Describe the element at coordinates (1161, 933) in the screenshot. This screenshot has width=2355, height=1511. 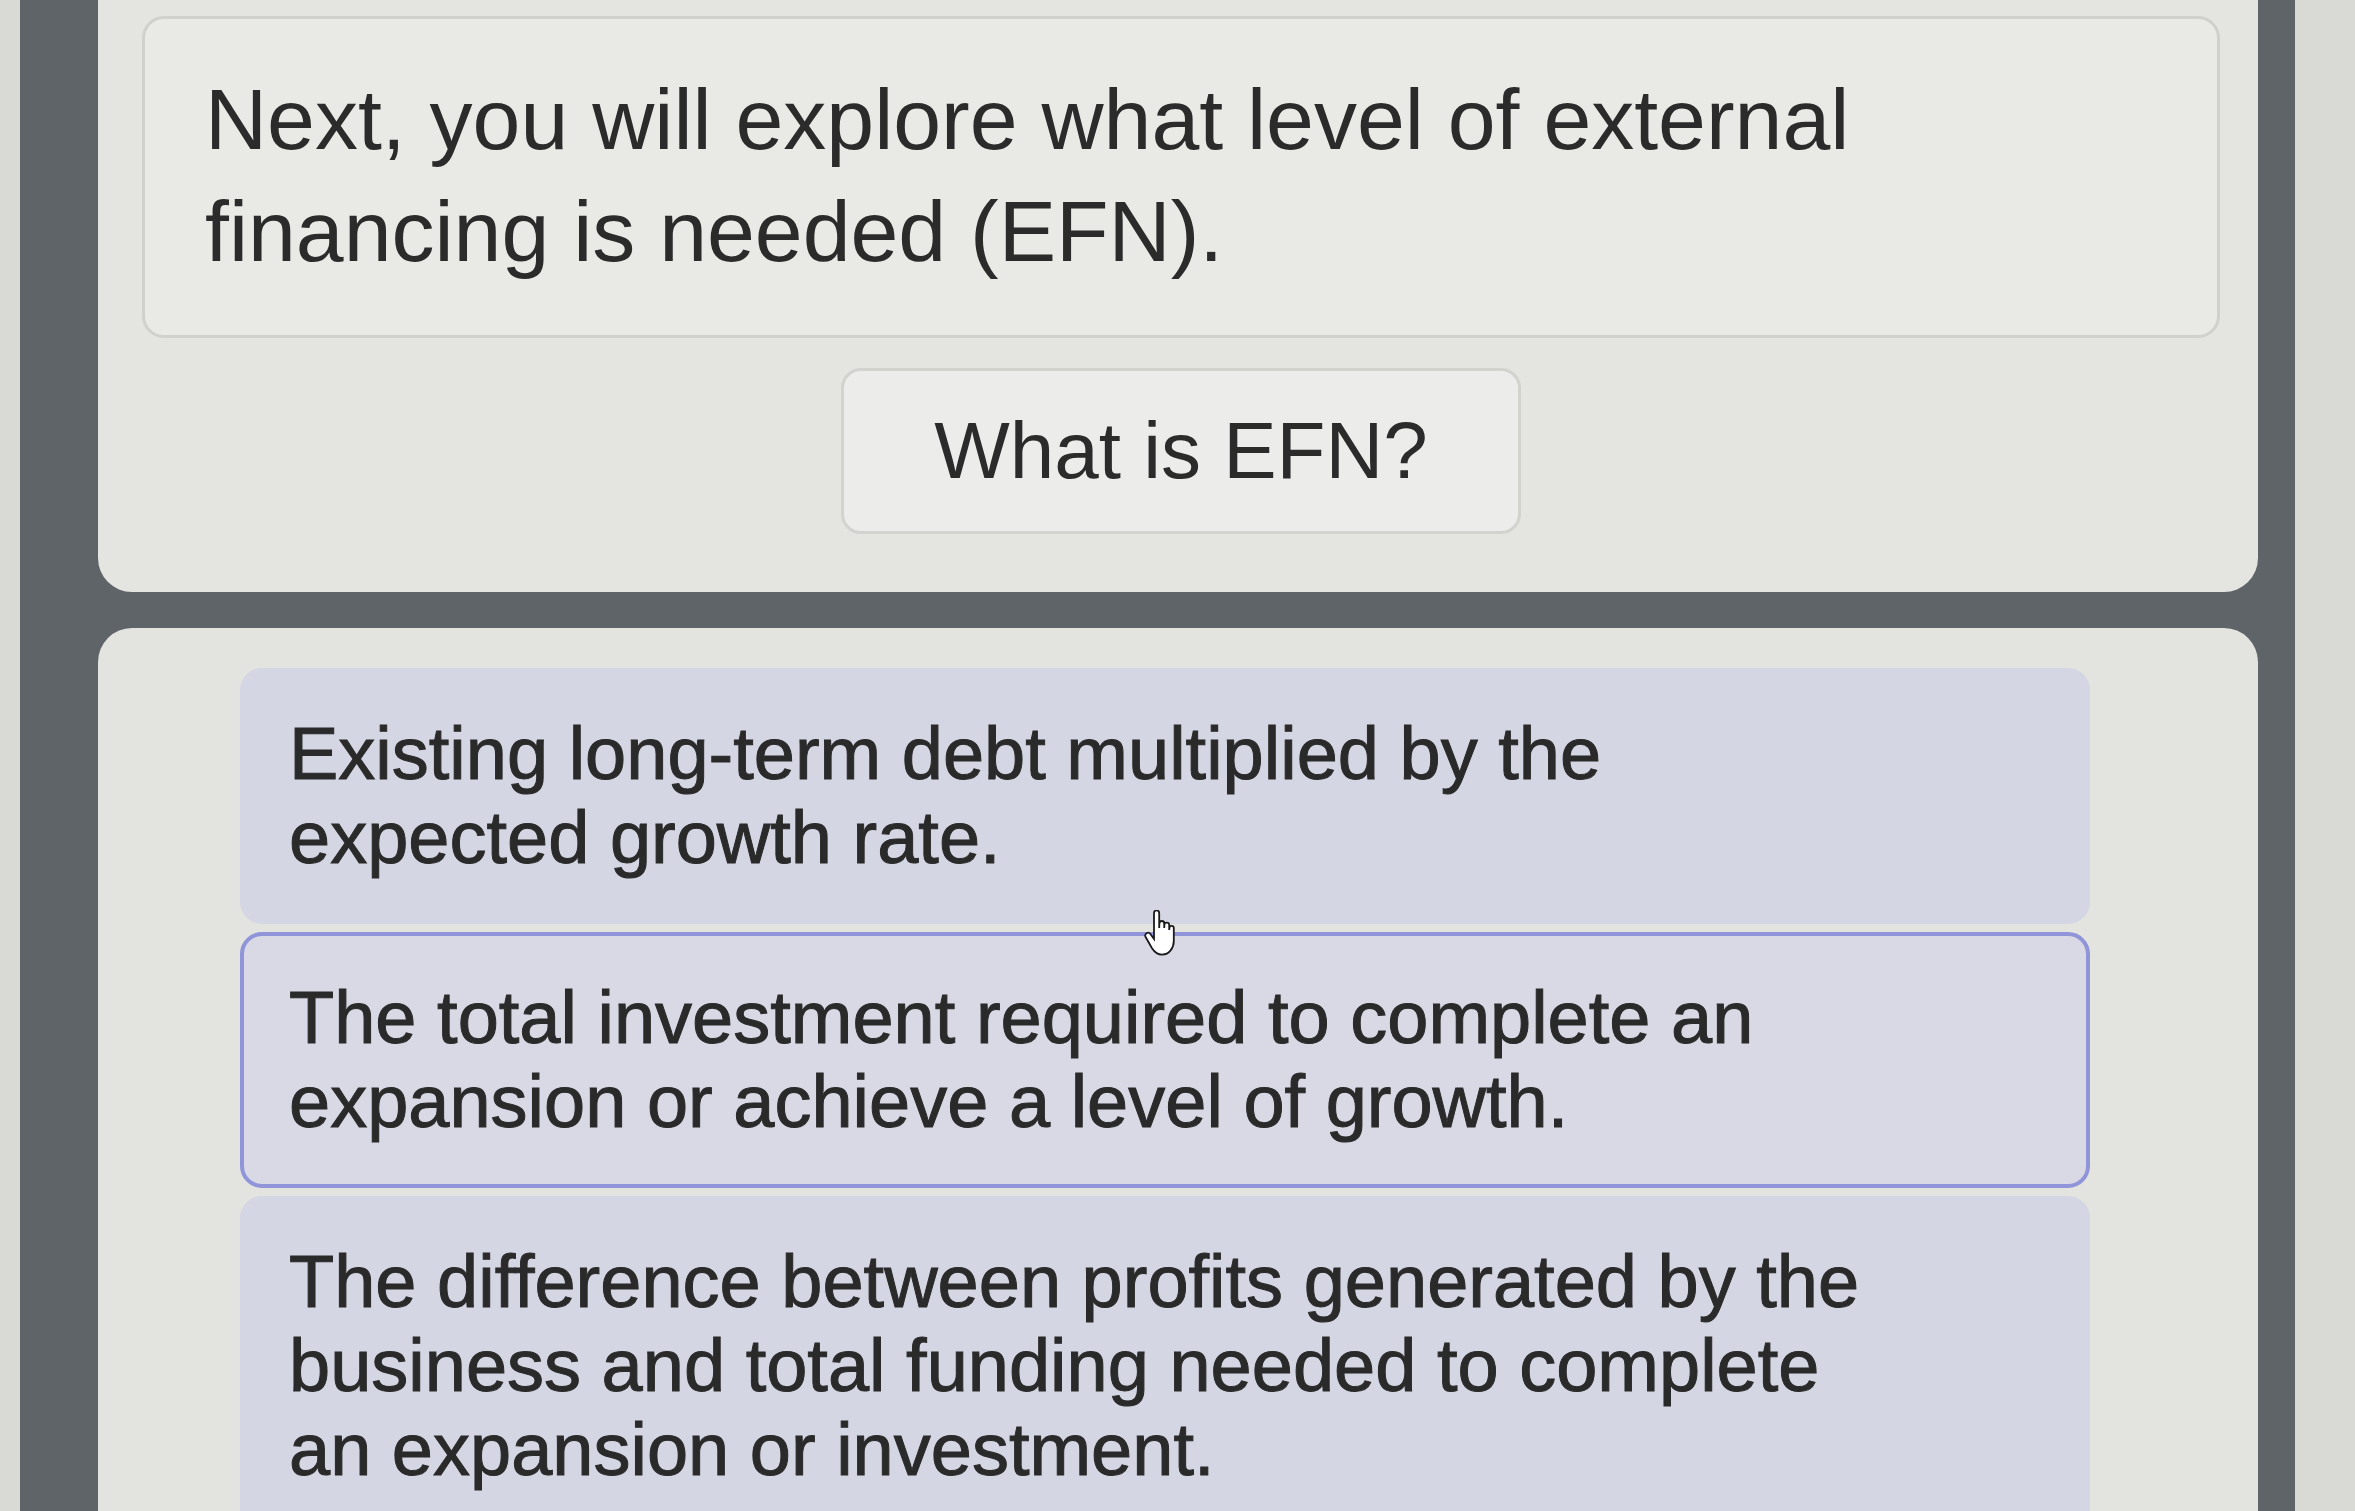
I see `hand-pointer-icon` at that location.